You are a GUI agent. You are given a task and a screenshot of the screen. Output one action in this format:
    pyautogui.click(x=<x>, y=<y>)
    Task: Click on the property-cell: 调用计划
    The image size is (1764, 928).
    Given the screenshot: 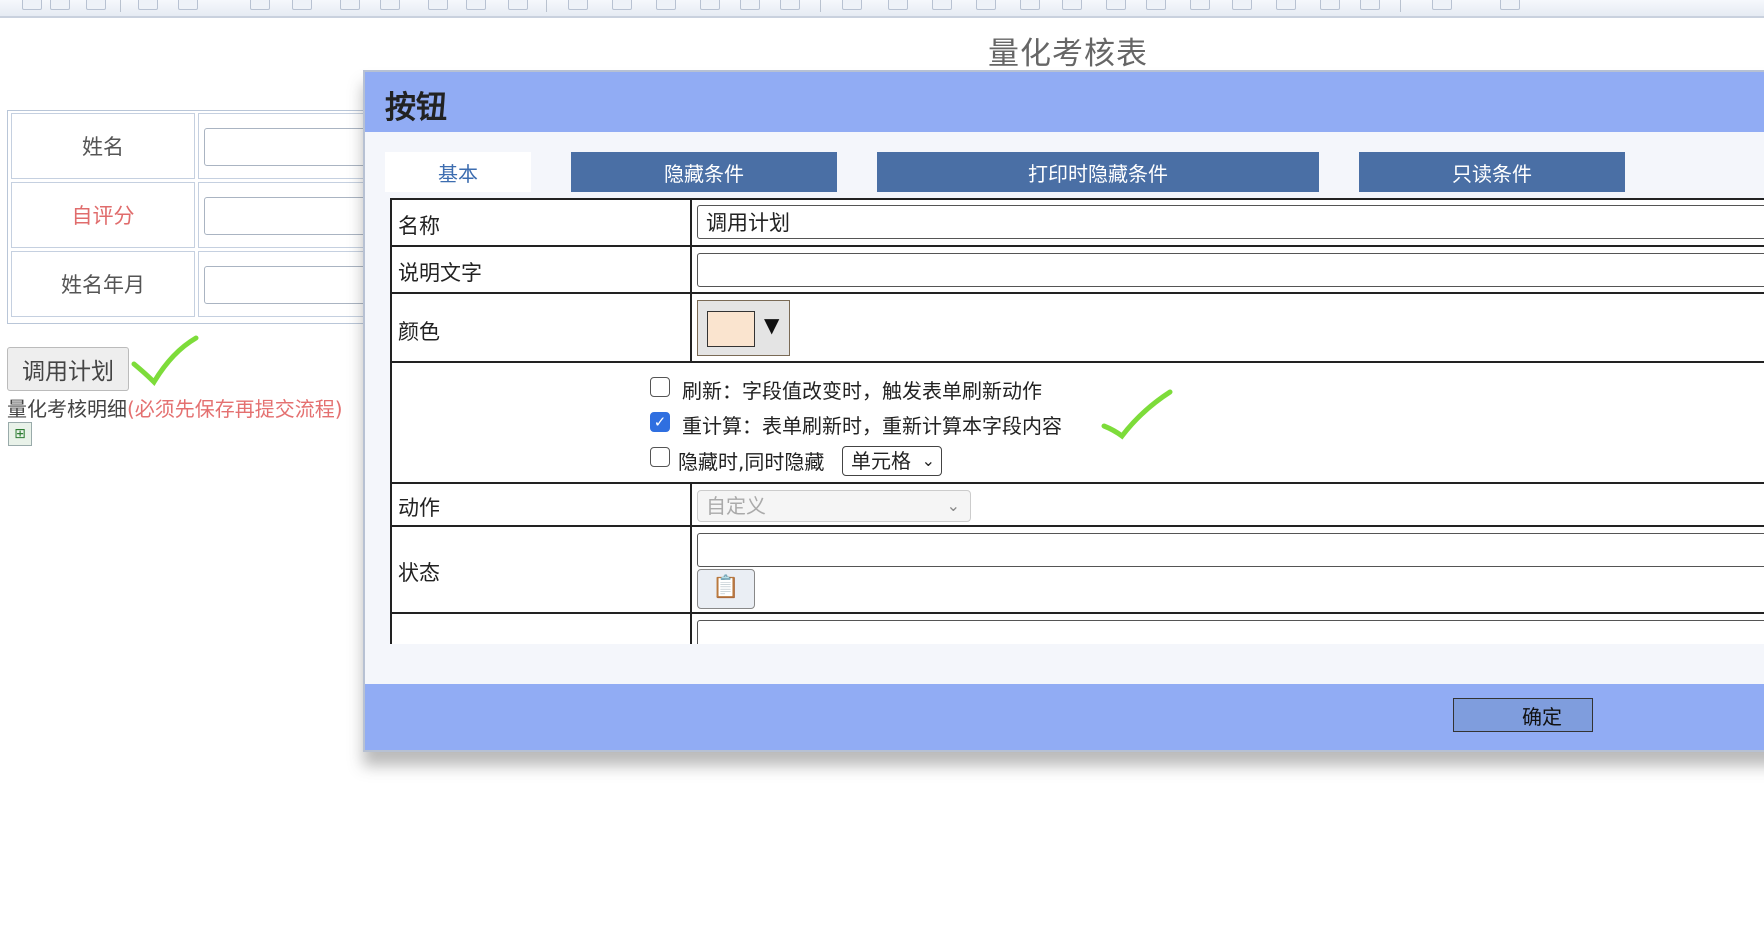 What is the action you would take?
    pyautogui.click(x=1227, y=223)
    